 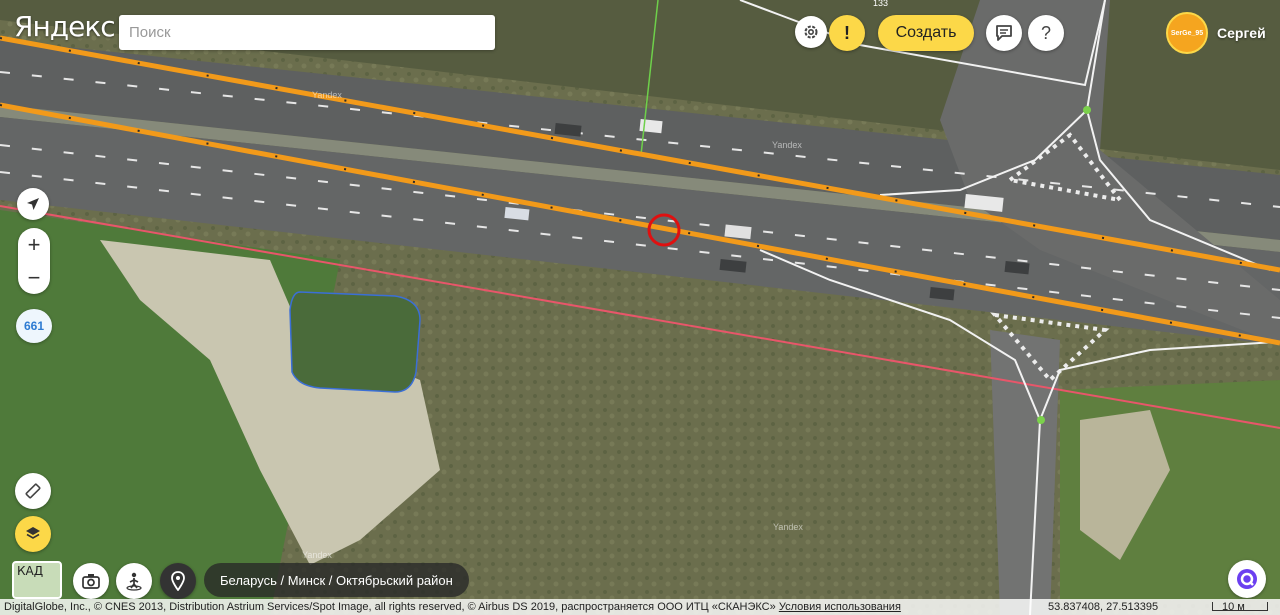 I want to click on alert-button: !, so click(x=847, y=33).